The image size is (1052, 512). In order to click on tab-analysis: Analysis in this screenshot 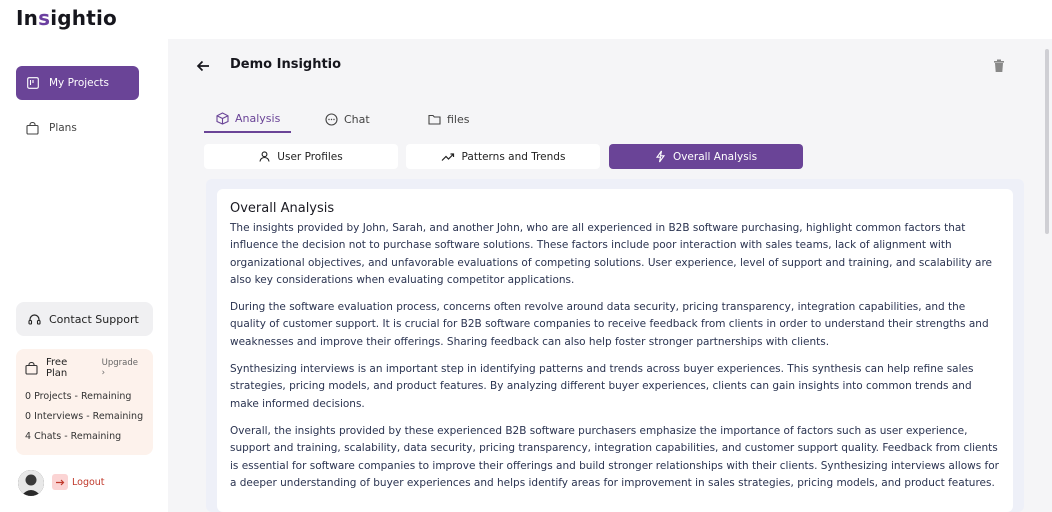, I will do `click(247, 119)`.